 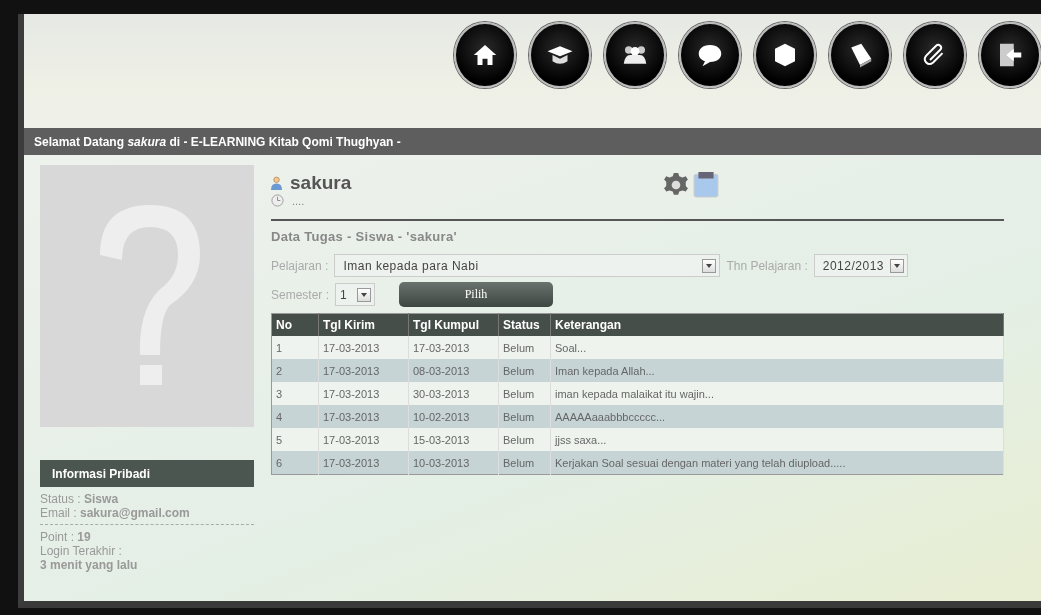 I want to click on year-select: 2012/2013, so click(x=860, y=265).